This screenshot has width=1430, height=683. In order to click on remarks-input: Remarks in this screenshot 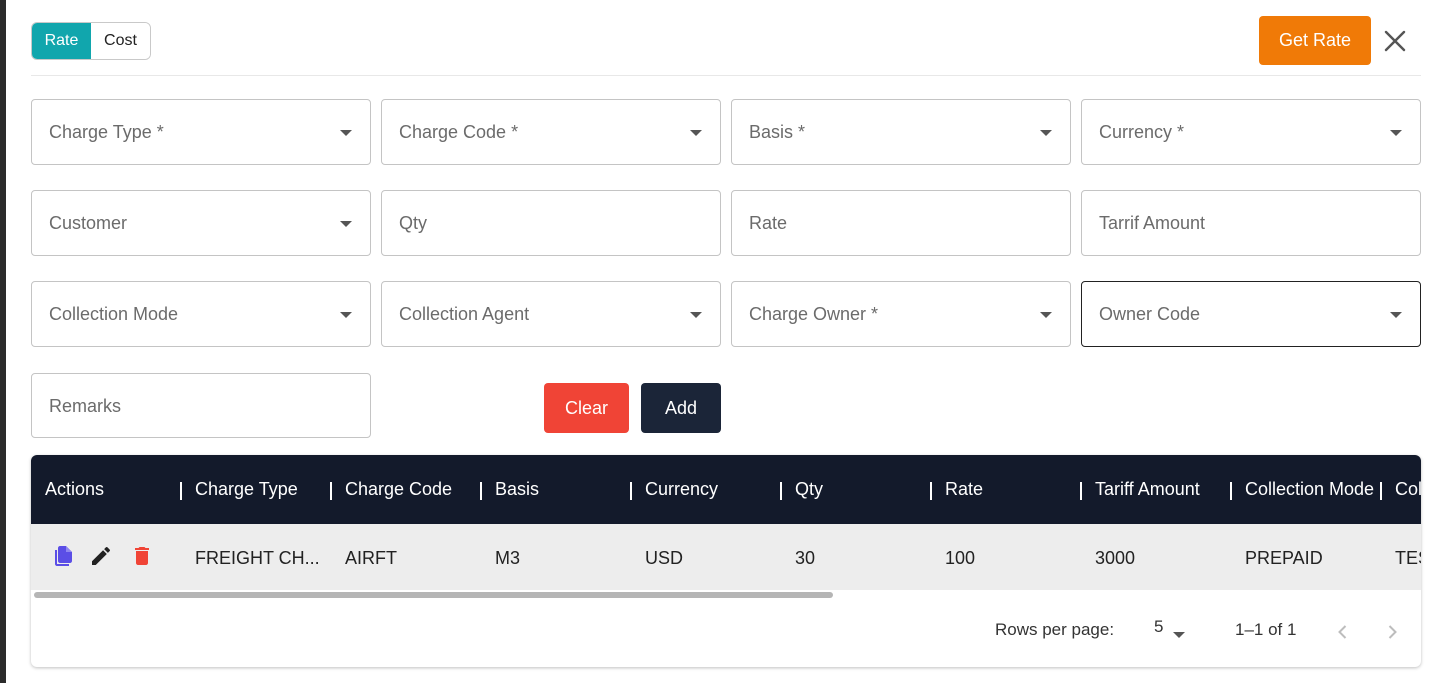, I will do `click(201, 405)`.